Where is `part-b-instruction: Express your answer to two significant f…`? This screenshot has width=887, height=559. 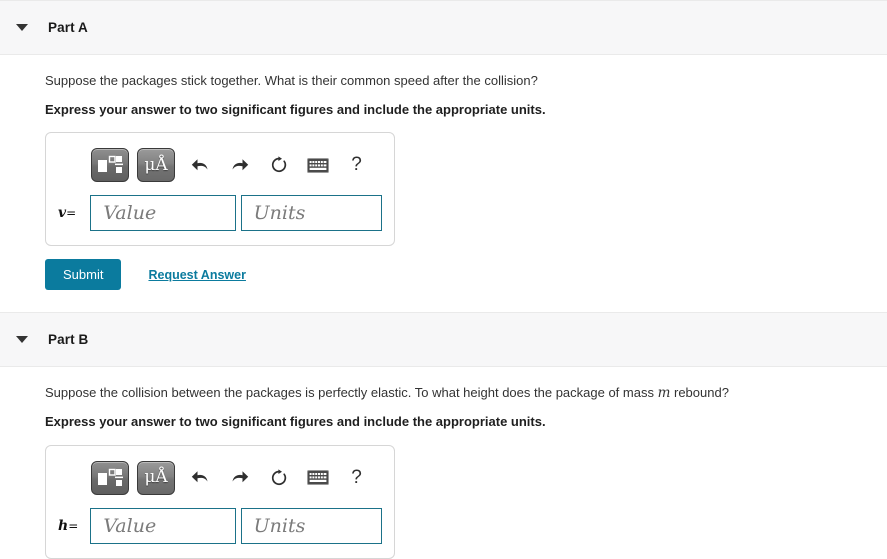 part-b-instruction: Express your answer to two significant f… is located at coordinates (295, 422).